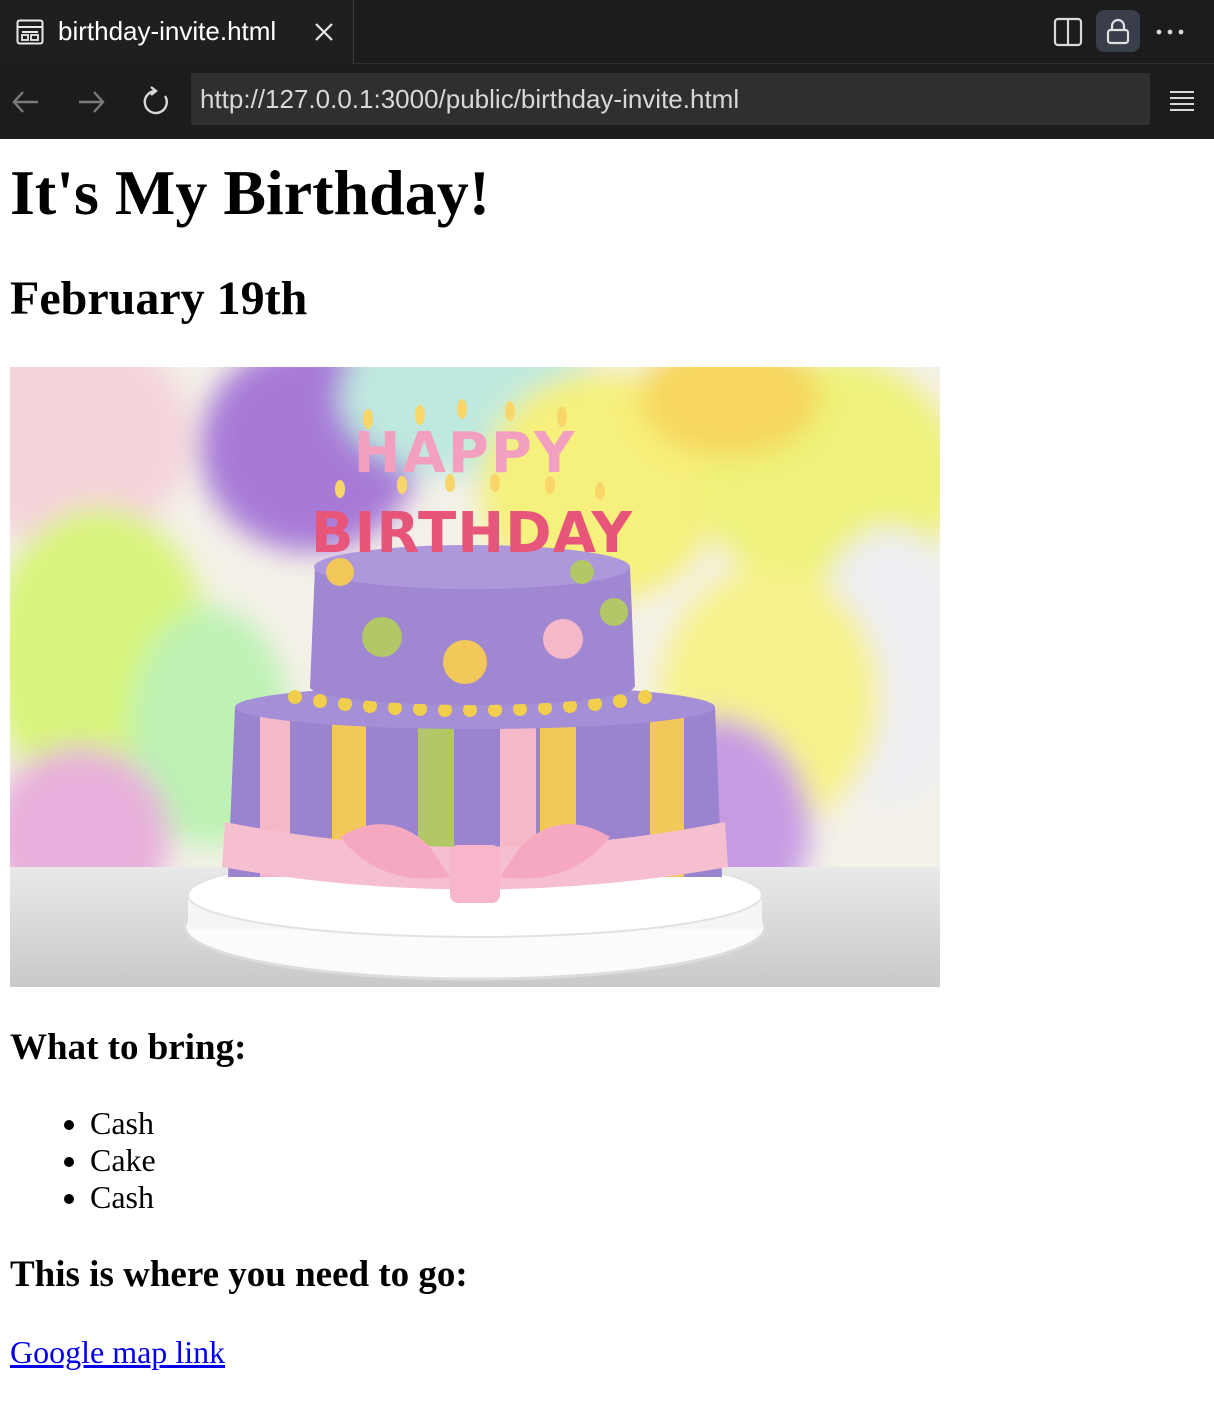 This screenshot has height=1418, width=1214. I want to click on bring-list: Cash Cake Cash, so click(83, 1160).